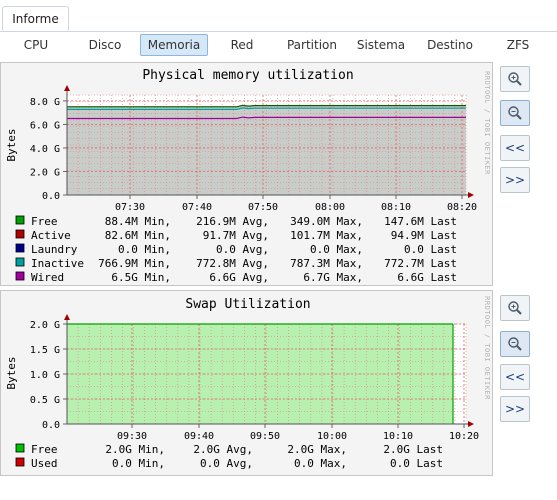  What do you see at coordinates (45, 149) in the screenshot?
I see `y-tick-label: 4.0 G` at bounding box center [45, 149].